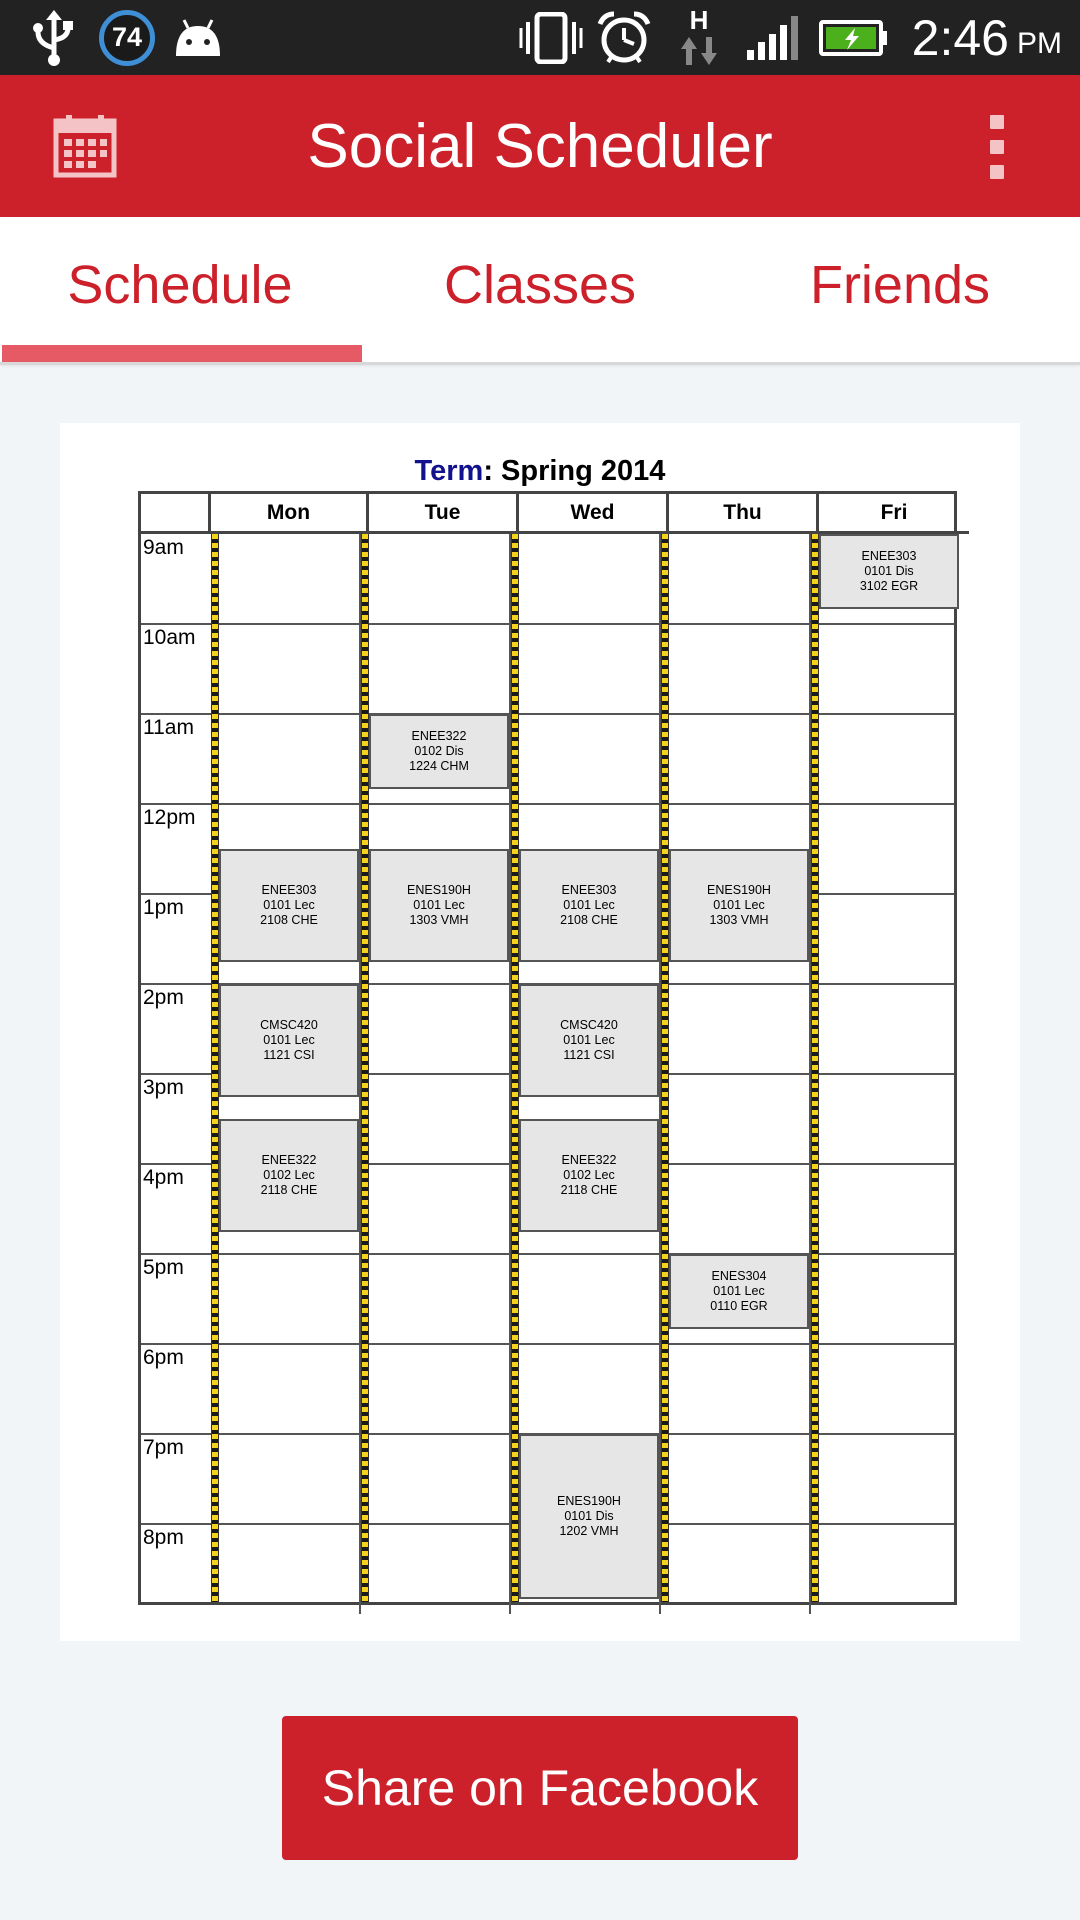  I want to click on term-heading: Term: Spring 2014, so click(540, 471).